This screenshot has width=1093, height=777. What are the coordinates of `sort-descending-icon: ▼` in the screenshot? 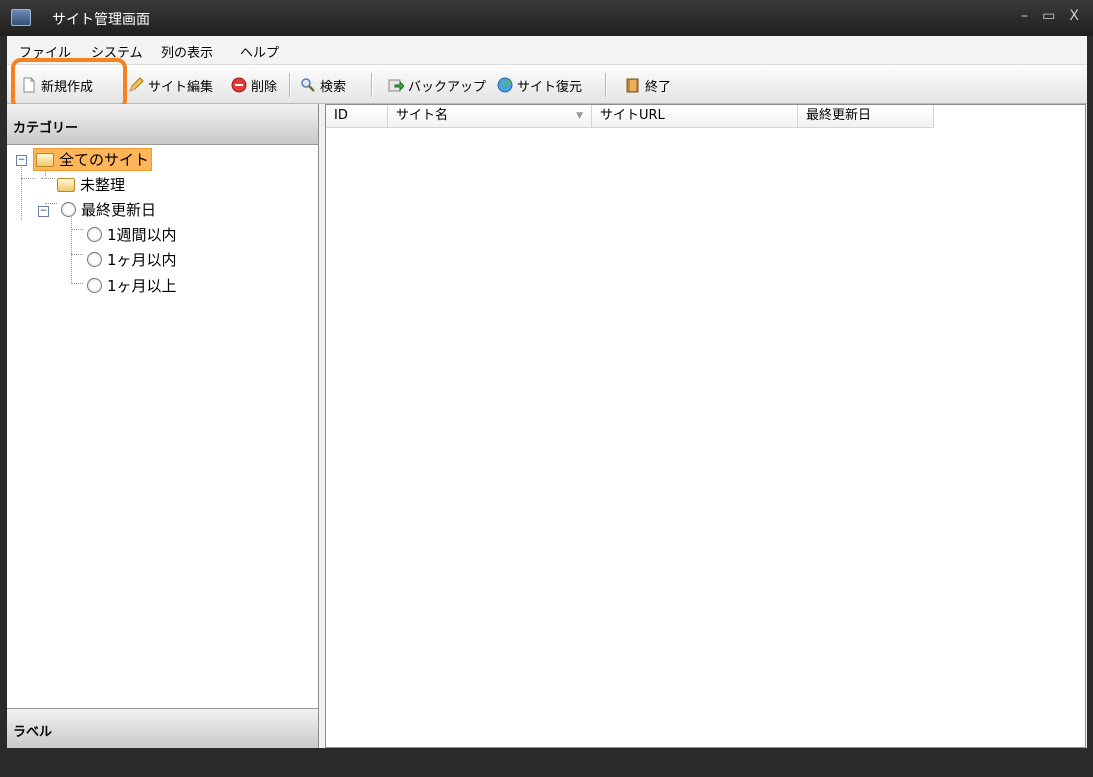 It's located at (579, 116).